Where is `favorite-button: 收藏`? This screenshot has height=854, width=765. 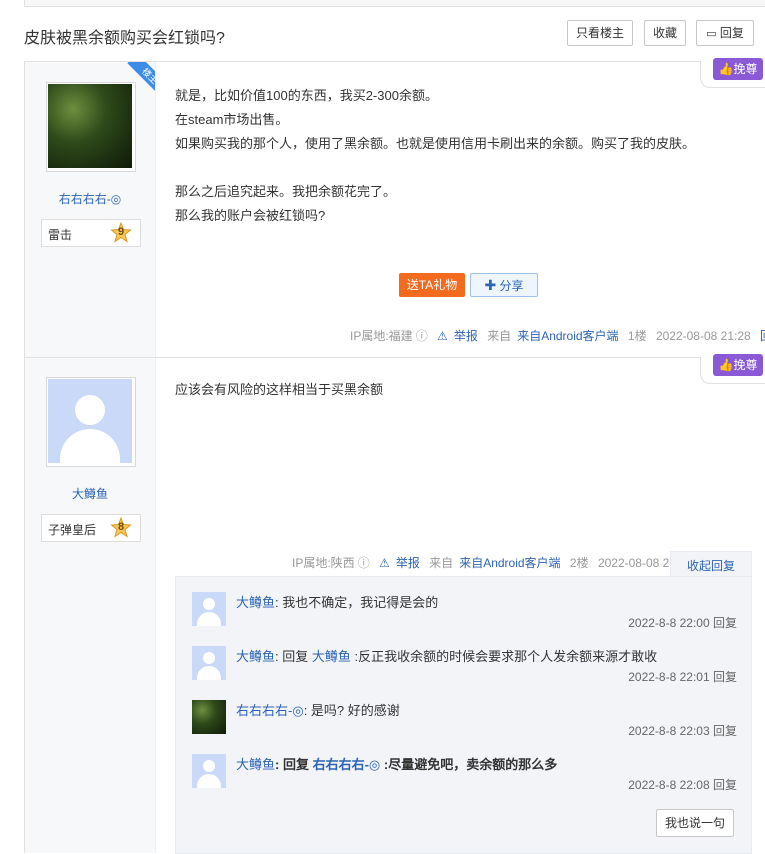
favorite-button: 收藏 is located at coordinates (665, 33).